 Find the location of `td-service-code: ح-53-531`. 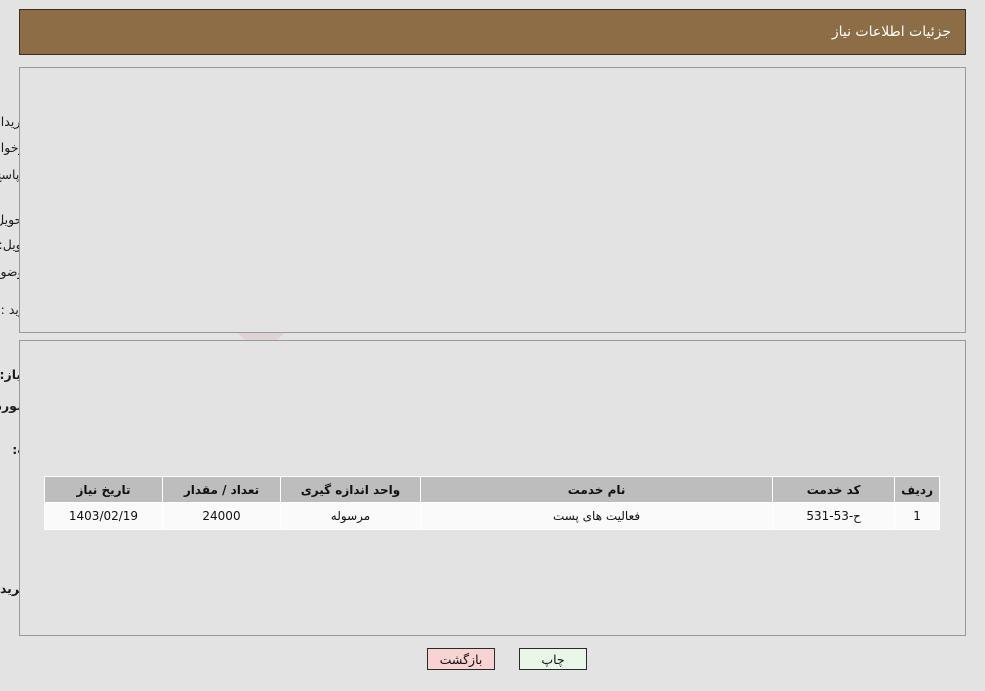

td-service-code: ح-53-531 is located at coordinates (835, 516).